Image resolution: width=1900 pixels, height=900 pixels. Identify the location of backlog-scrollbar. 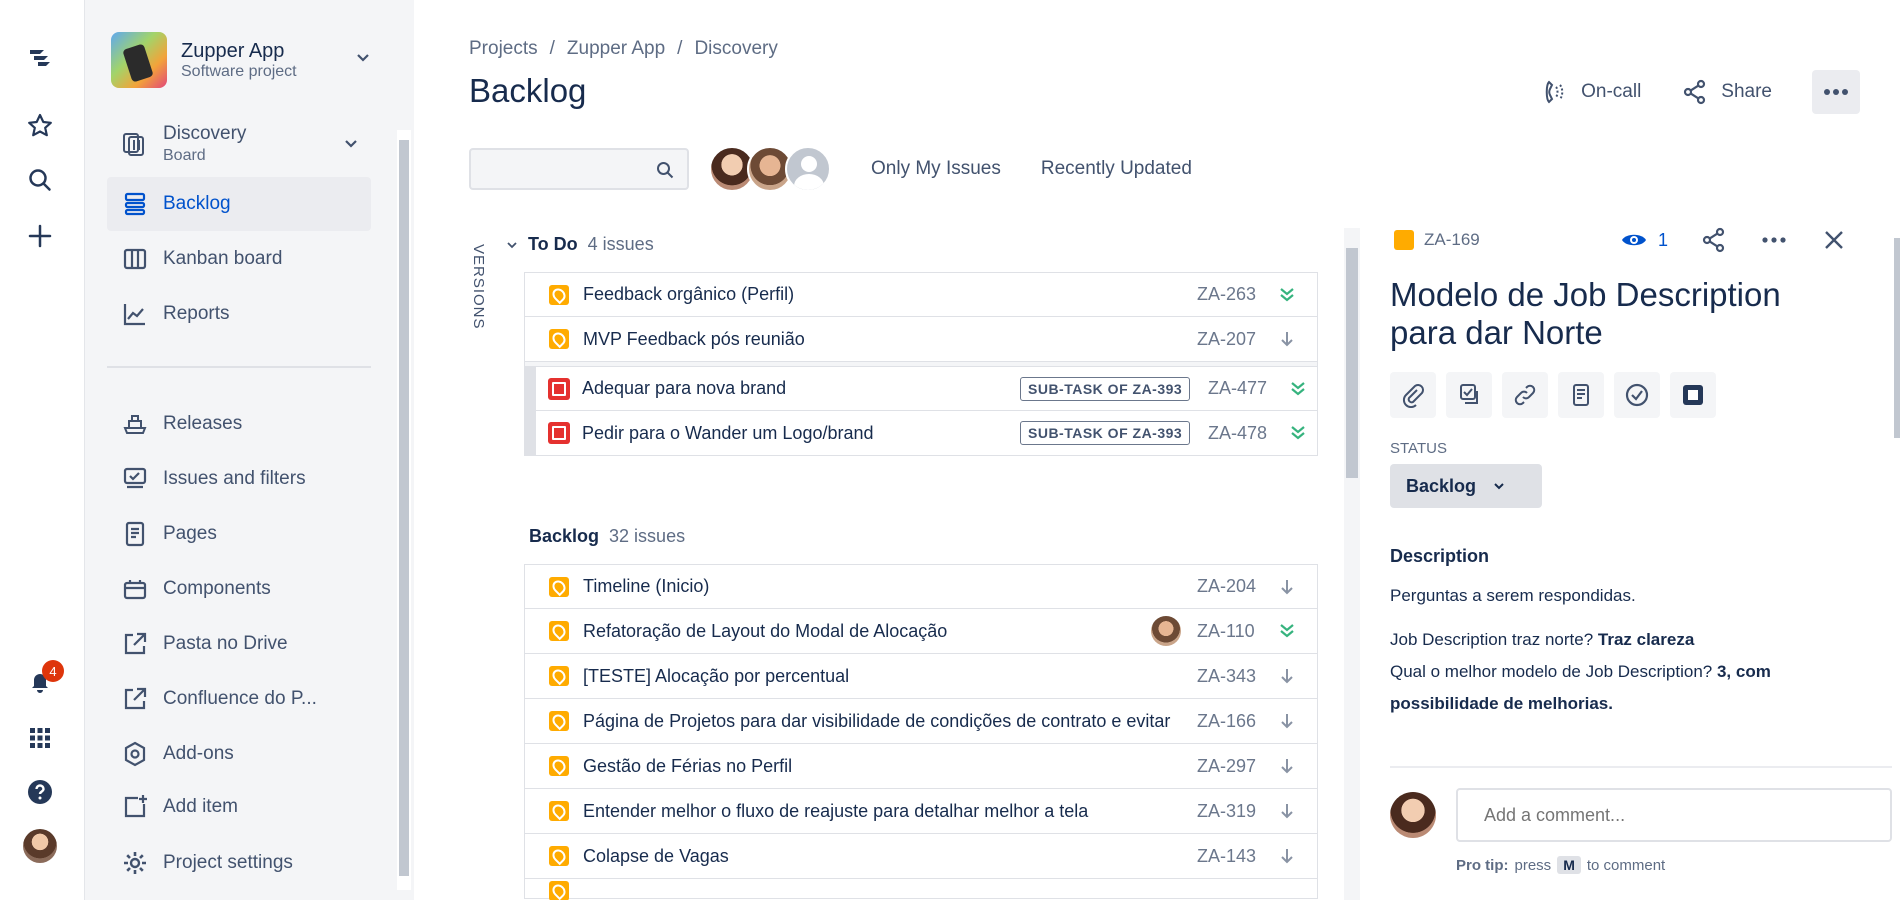
(1352, 564).